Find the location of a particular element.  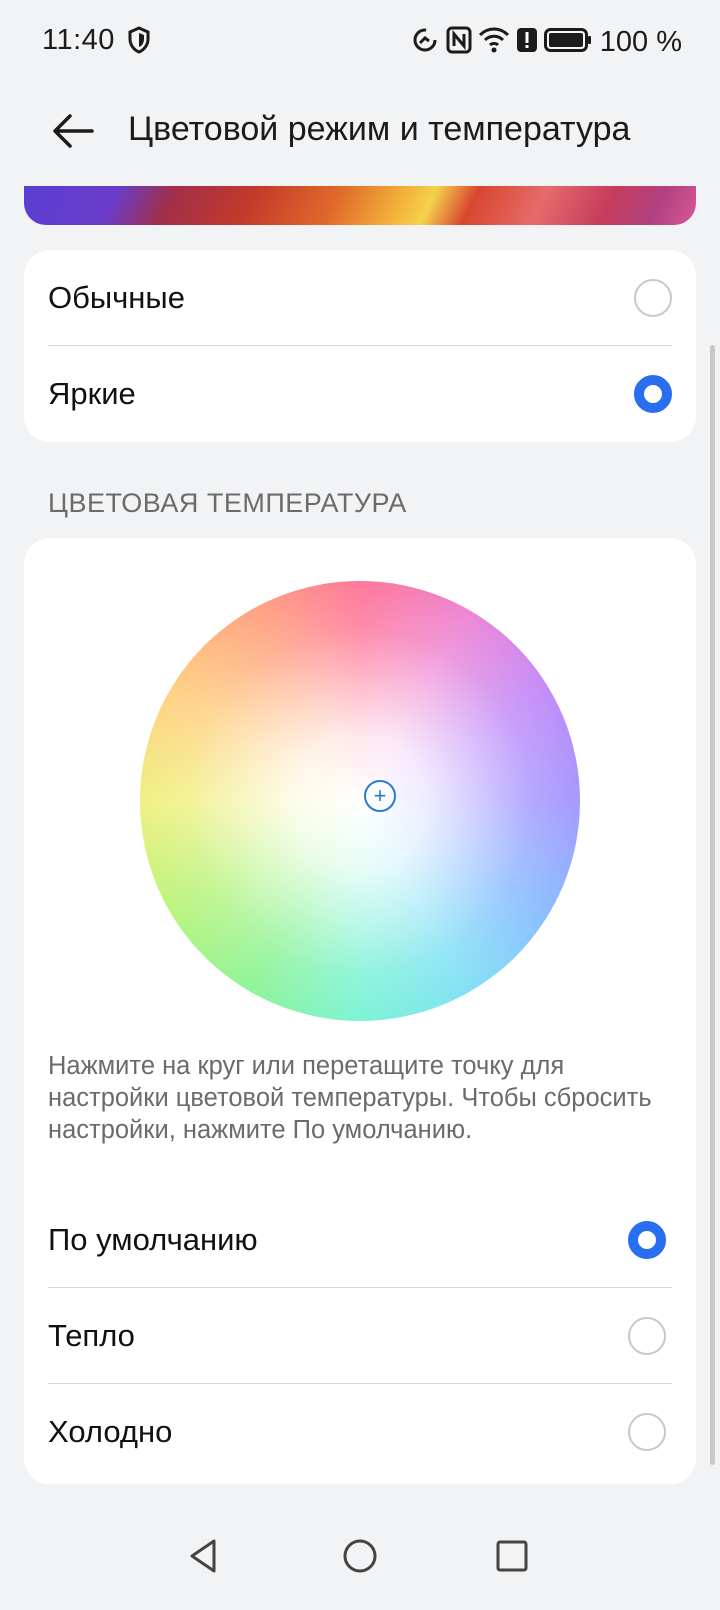

status-bar: 11:40 100 % is located at coordinates (360, 42).